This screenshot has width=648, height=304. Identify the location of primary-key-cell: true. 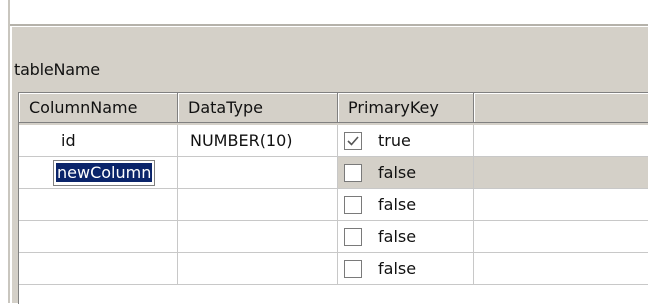
(406, 141).